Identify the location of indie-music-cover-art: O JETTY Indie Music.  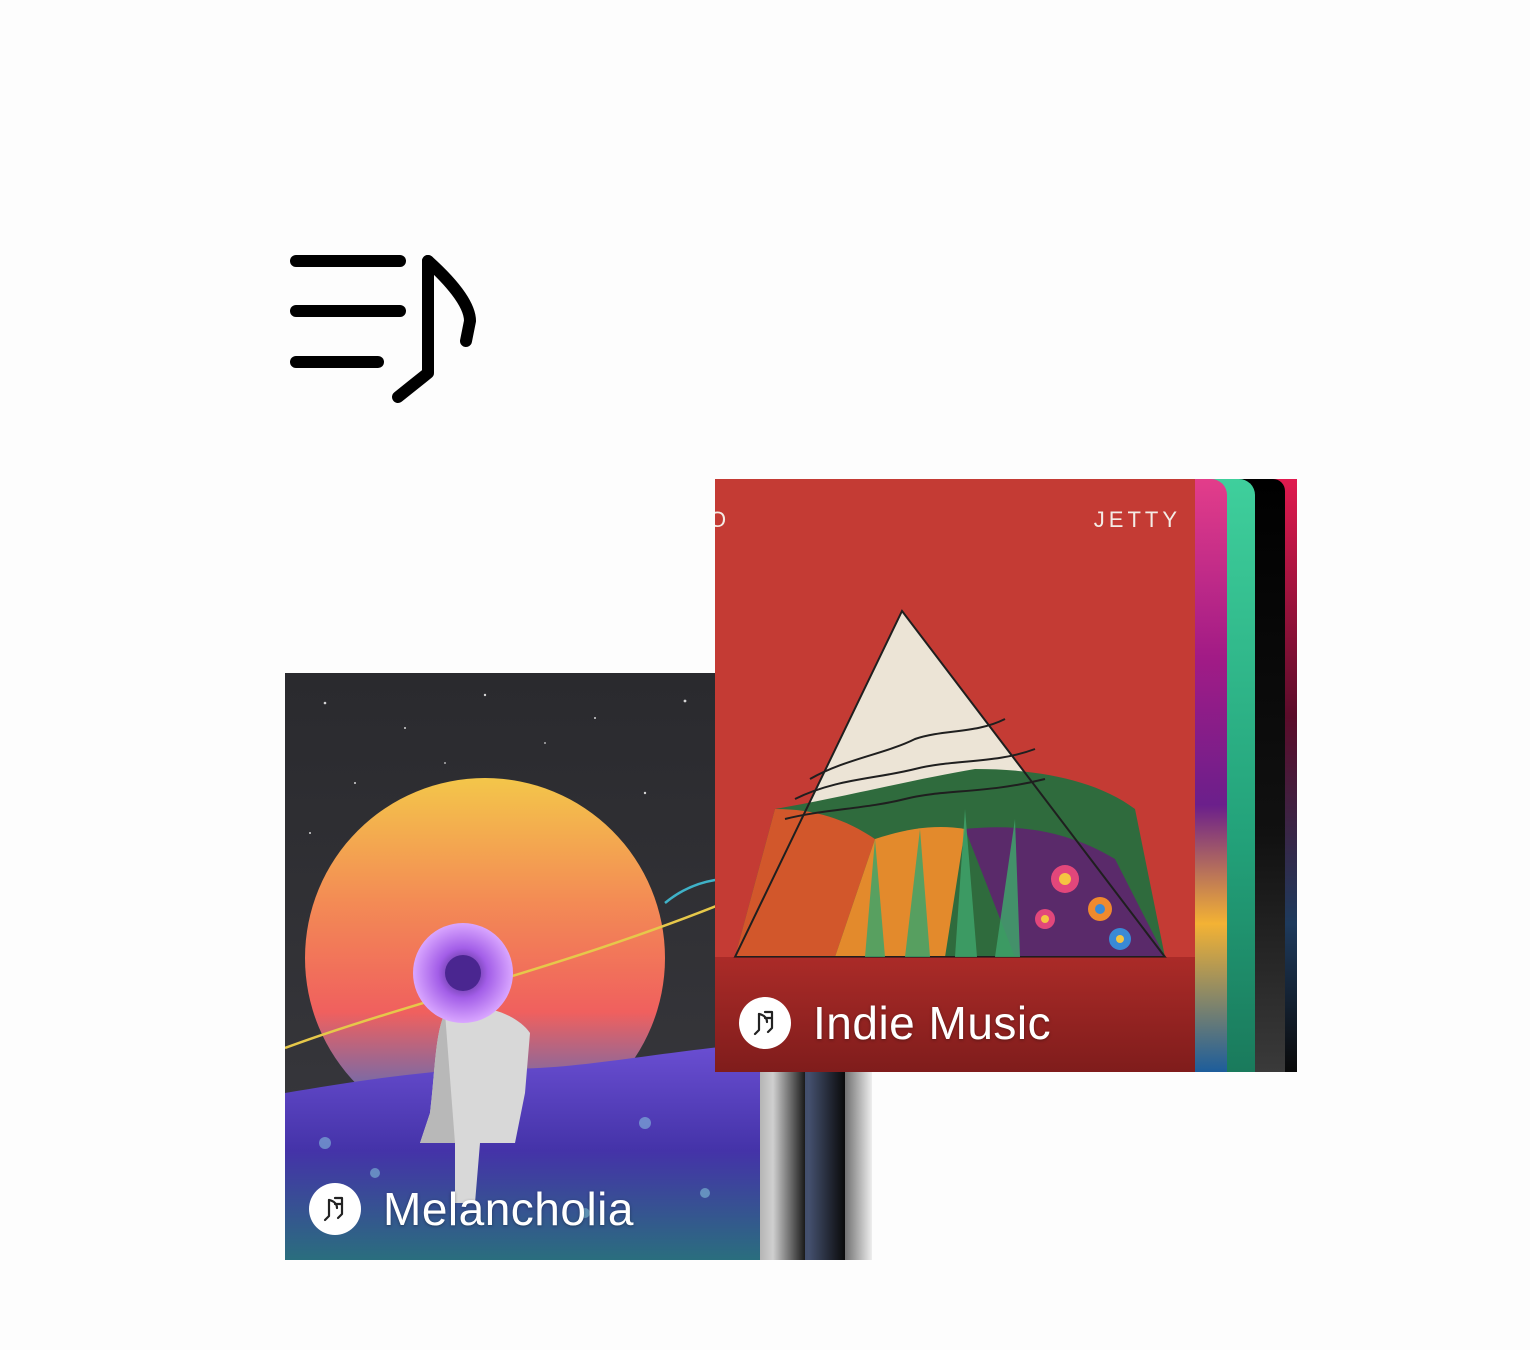
(955, 775).